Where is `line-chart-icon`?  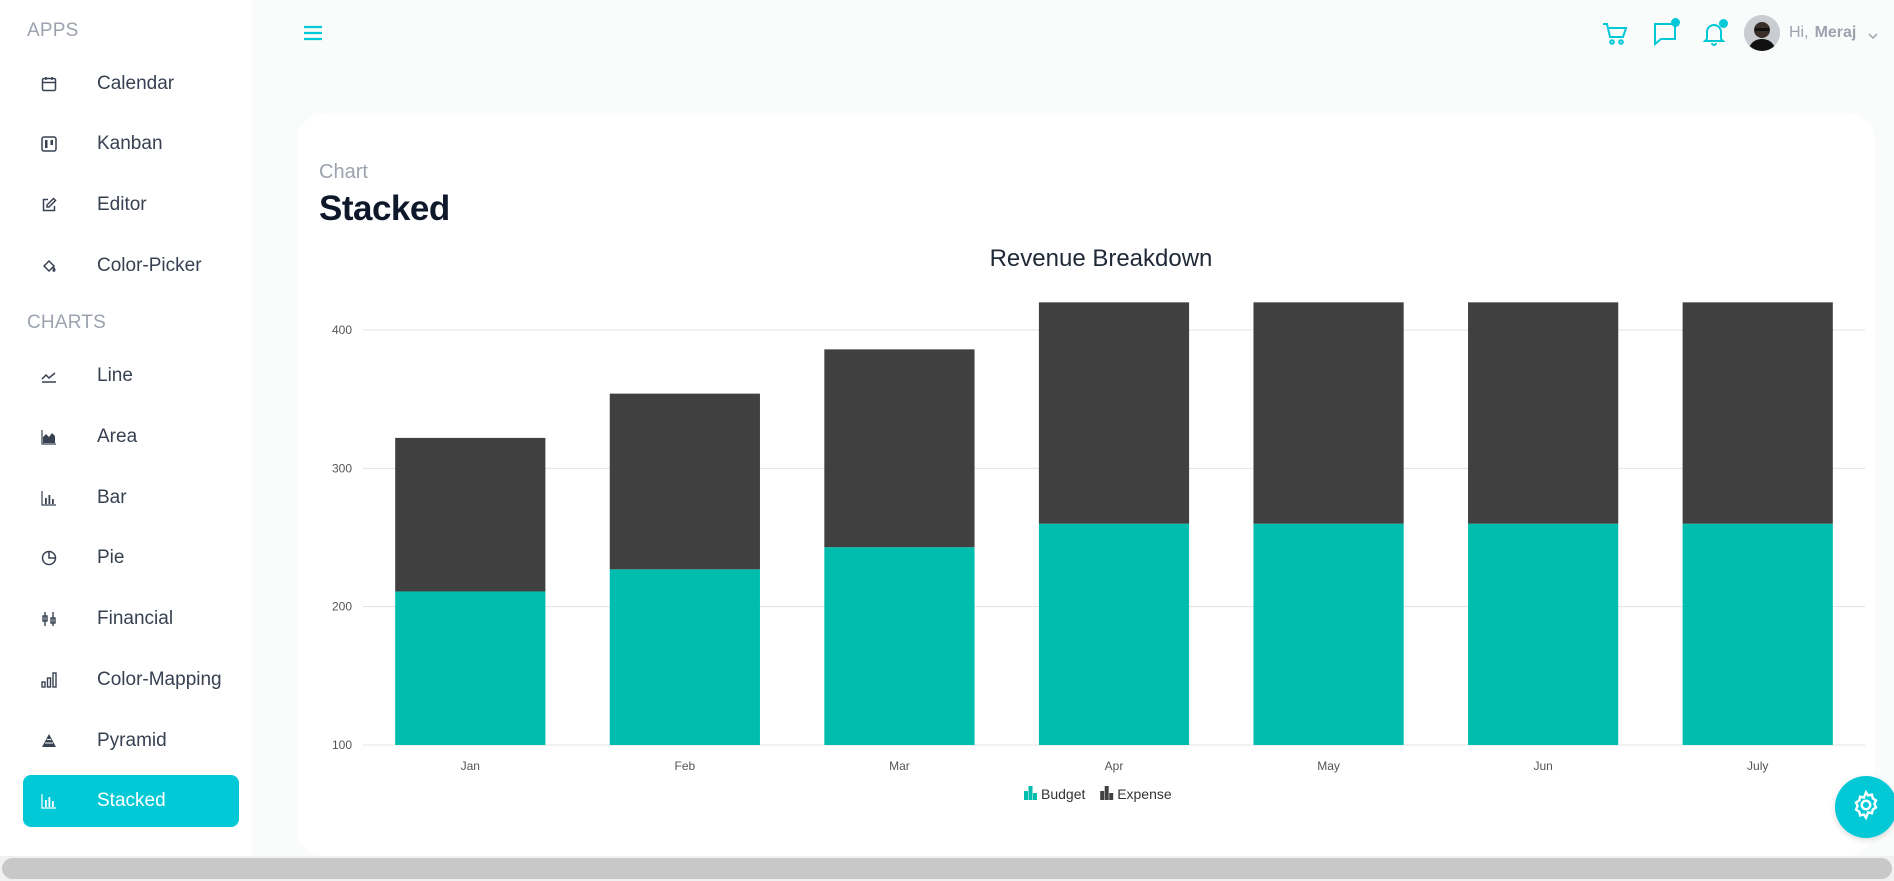 line-chart-icon is located at coordinates (49, 376).